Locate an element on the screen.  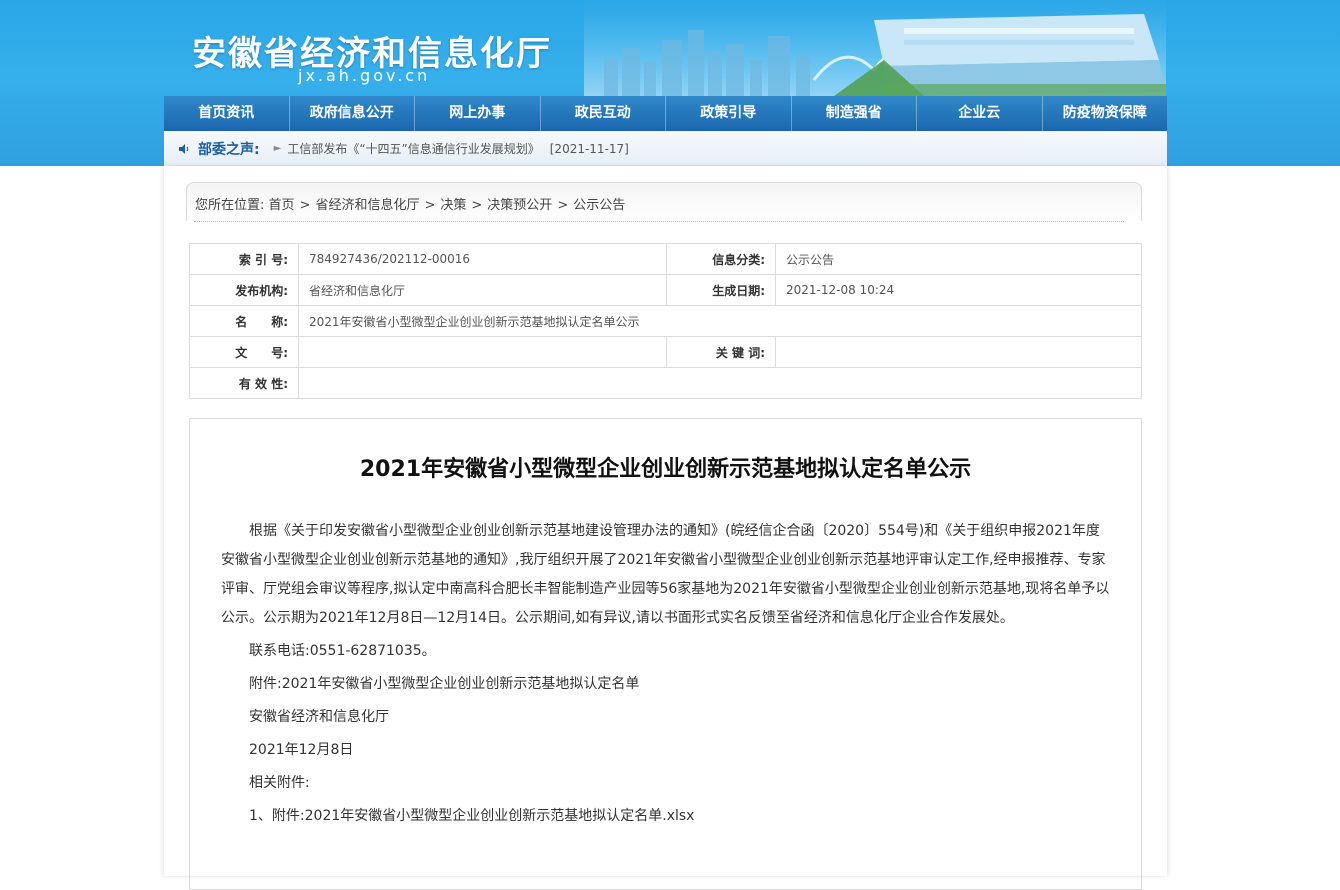
breadcrumb: 您所在位置: 首页 > 省经济和信息化厅 > 决策 > 决策预公开 > 公示公告 is located at coordinates (410, 203).